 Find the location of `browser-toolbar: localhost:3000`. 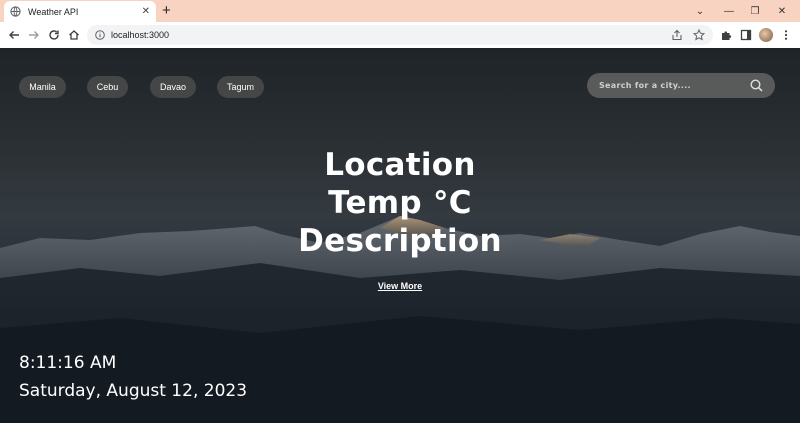

browser-toolbar: localhost:3000 is located at coordinates (400, 35).